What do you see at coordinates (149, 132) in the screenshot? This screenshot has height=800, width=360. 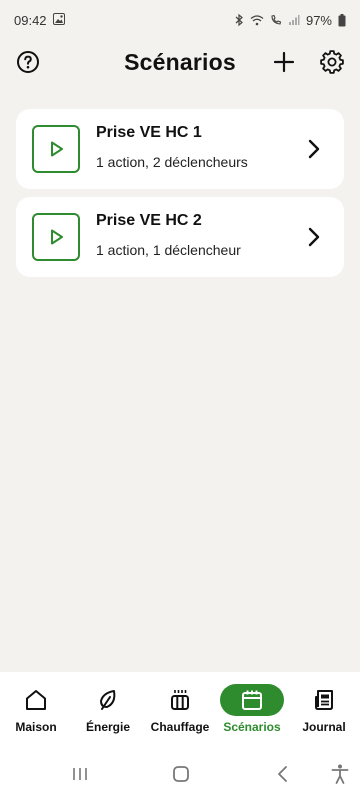 I see `scenario-name: Prise VE HC 1` at bounding box center [149, 132].